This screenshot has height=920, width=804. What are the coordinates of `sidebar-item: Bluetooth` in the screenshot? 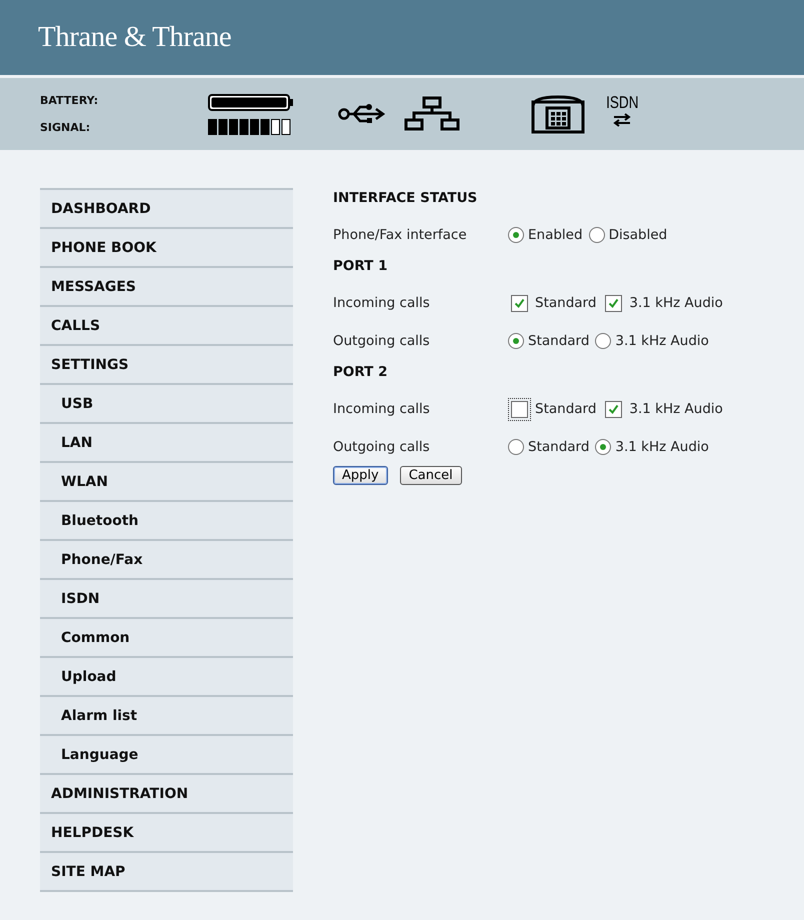 It's located at (166, 521).